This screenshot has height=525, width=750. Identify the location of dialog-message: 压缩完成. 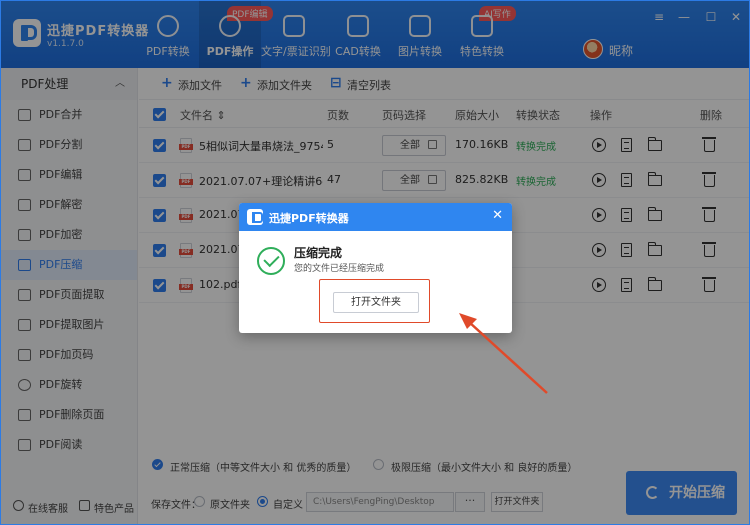
(318, 253).